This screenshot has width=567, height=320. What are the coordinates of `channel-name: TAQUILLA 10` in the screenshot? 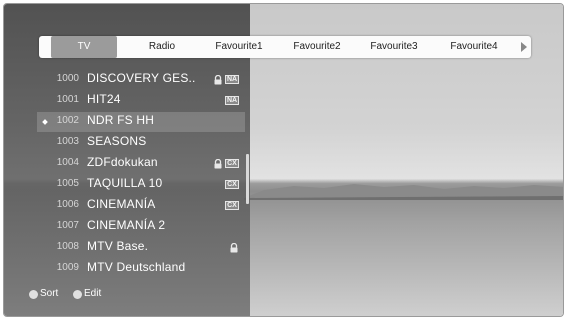 It's located at (125, 183).